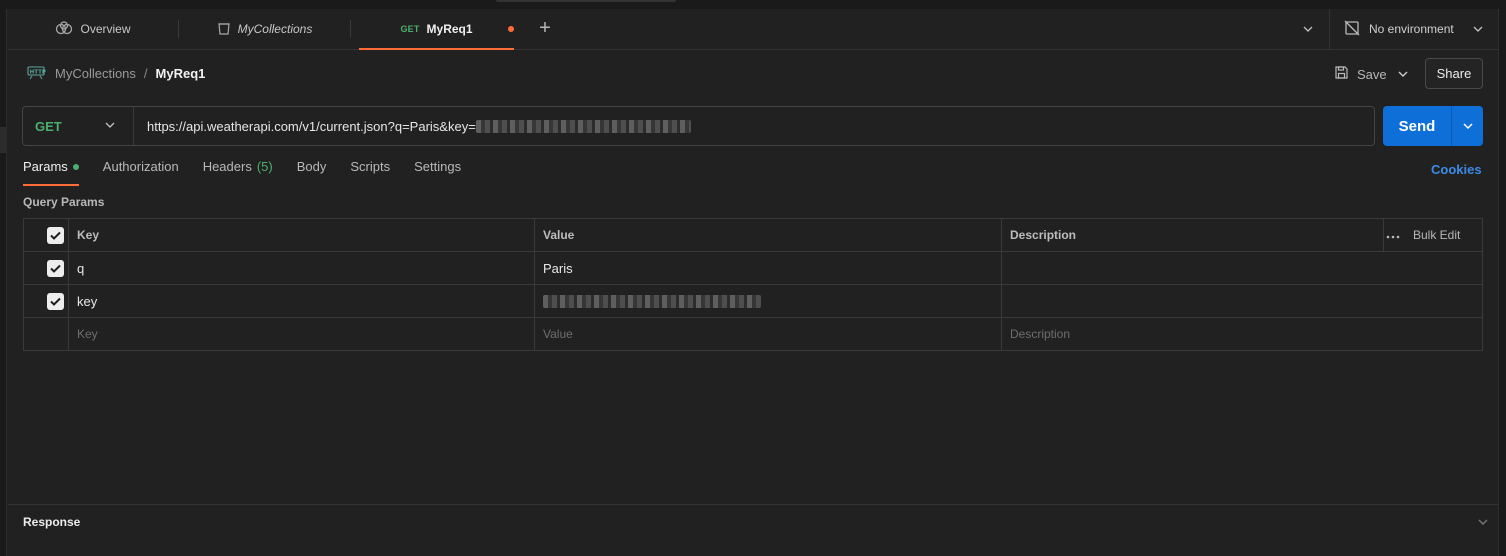  What do you see at coordinates (48, 126) in the screenshot?
I see `method-label: GET` at bounding box center [48, 126].